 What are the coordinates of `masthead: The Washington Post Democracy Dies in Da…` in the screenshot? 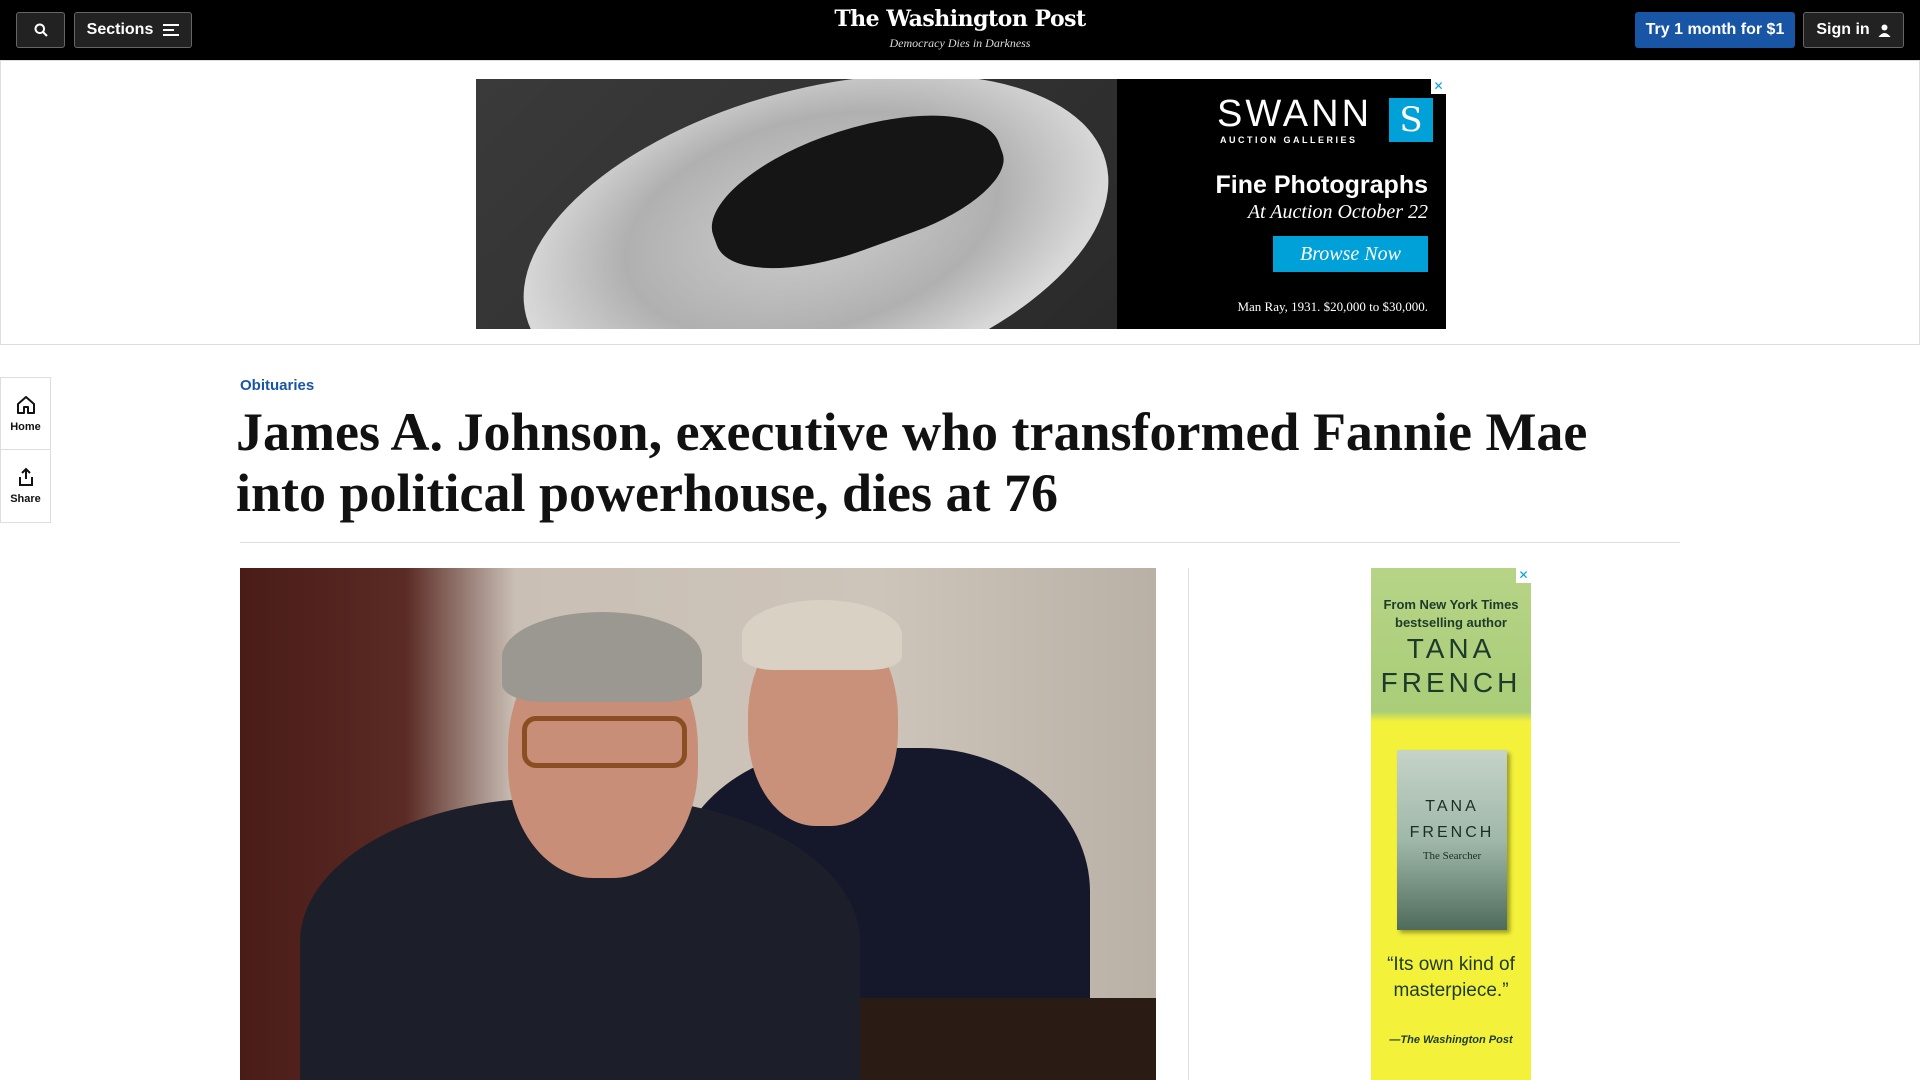 It's located at (960, 28).